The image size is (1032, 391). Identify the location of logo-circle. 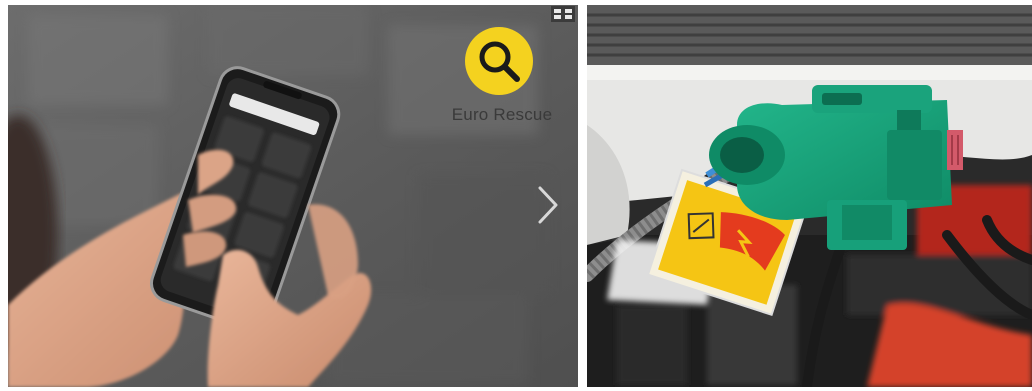
(499, 61).